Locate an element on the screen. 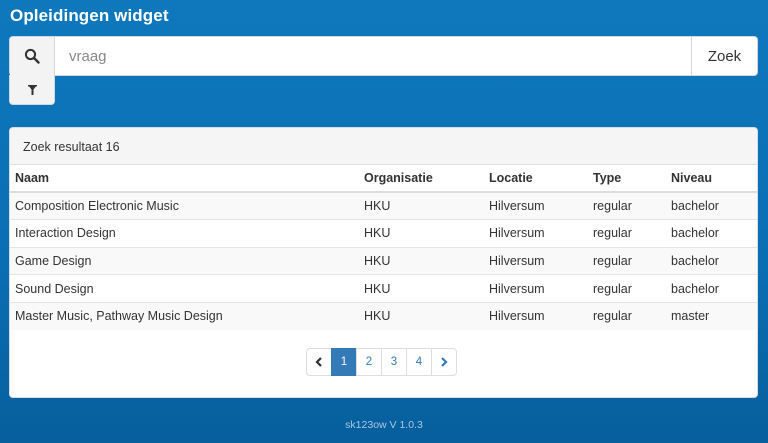 Image resolution: width=768 pixels, height=443 pixels. cell-naam: Master Music, Pathway Music Design is located at coordinates (184, 315).